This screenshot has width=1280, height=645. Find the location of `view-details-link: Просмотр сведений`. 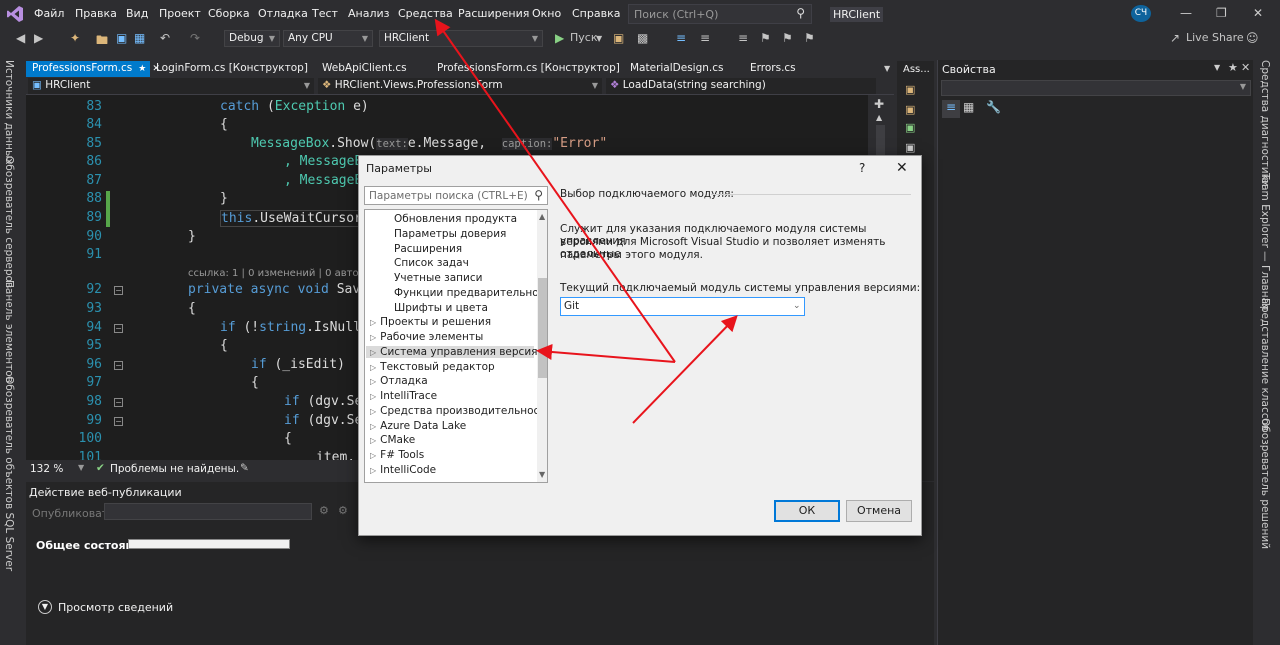

view-details-link: Просмотр сведений is located at coordinates (115, 607).